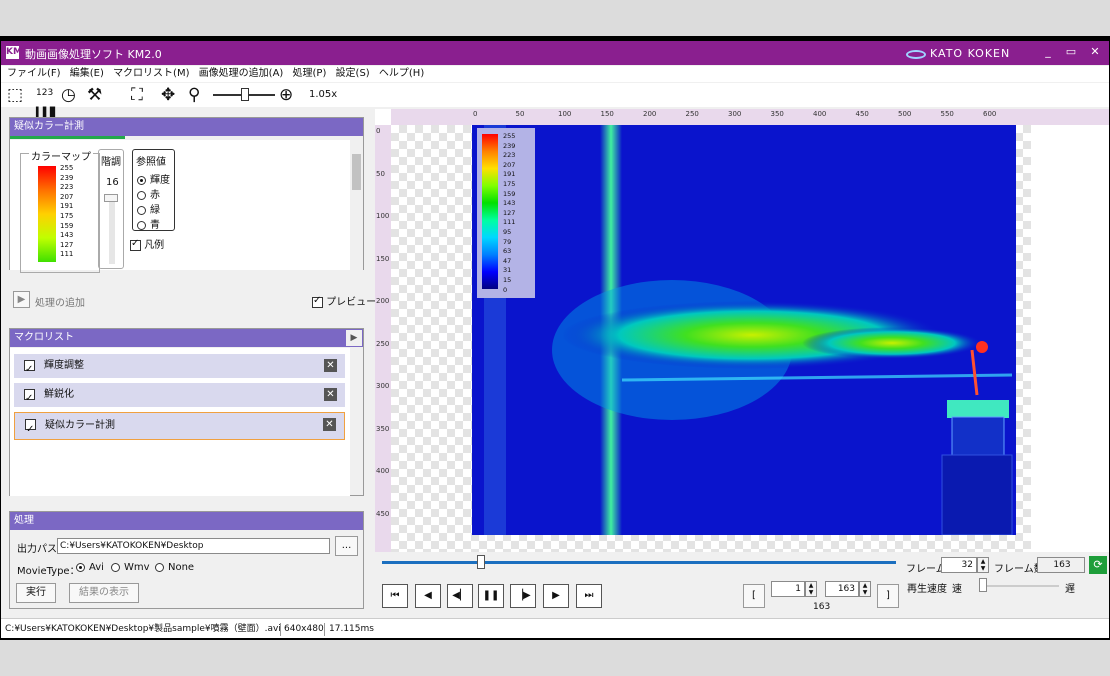 This screenshot has width=1110, height=676. Describe the element at coordinates (317, 301) in the screenshot. I see `preview-checkbox` at that location.